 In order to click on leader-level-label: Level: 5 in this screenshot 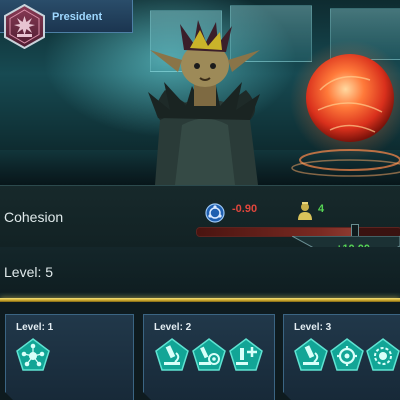, I will do `click(29, 272)`.